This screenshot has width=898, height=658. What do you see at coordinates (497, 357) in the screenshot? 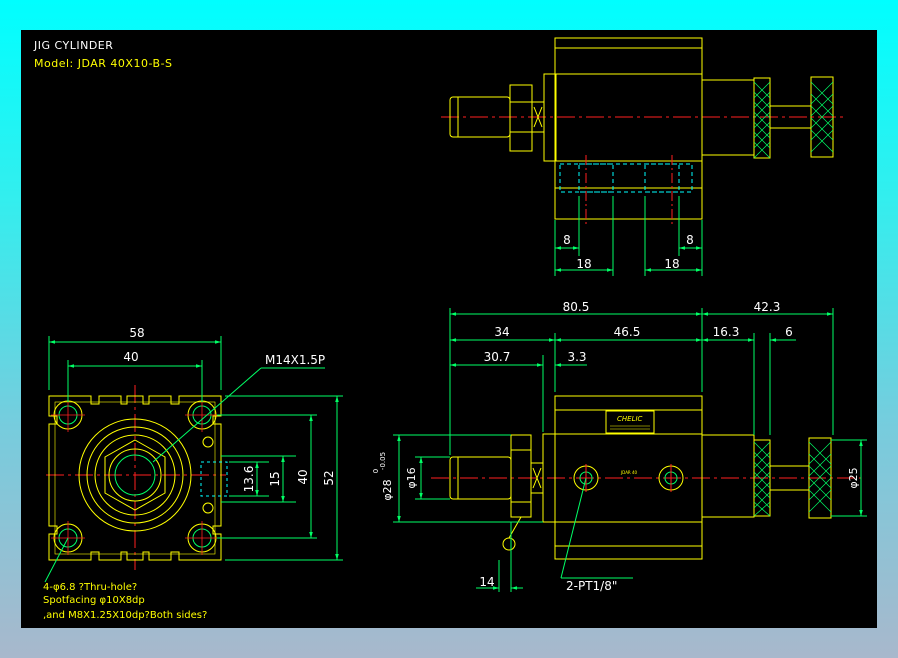
I see `dim-30-7: 30.7` at bounding box center [497, 357].